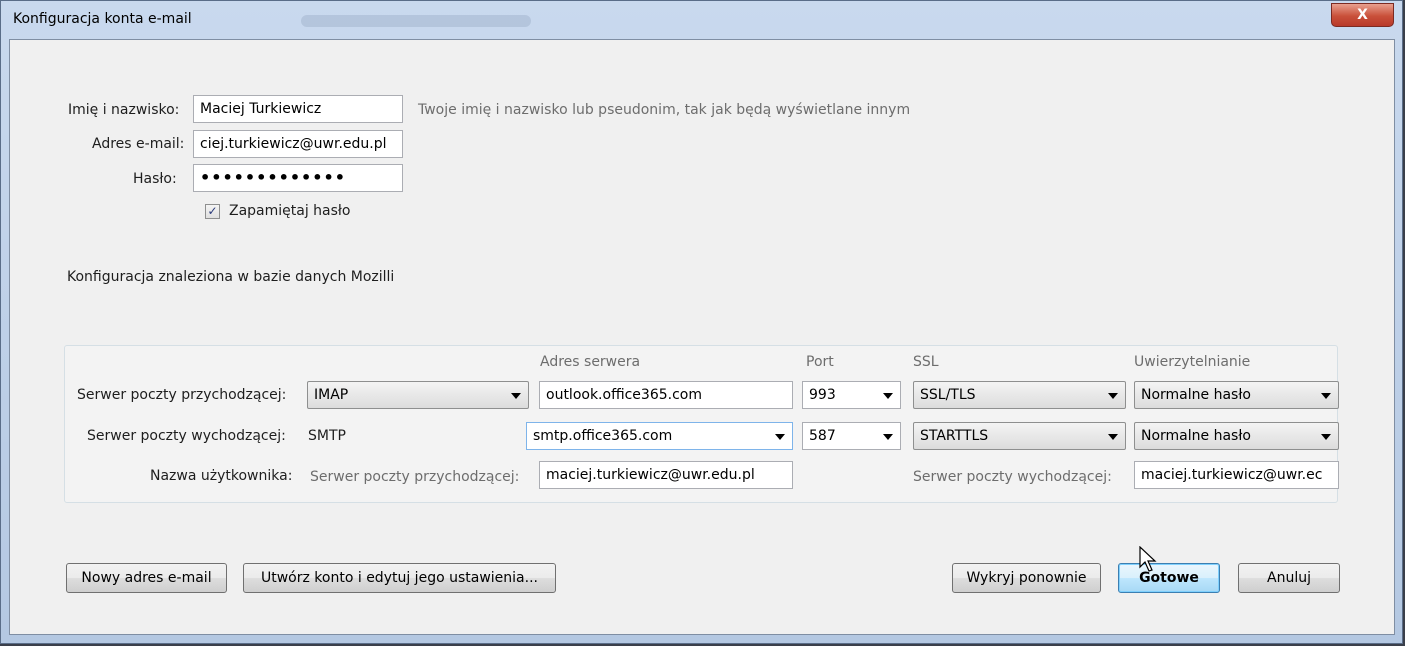 This screenshot has height=646, width=1405. Describe the element at coordinates (298, 109) in the screenshot. I see `name-input: Maciej Turkiewicz` at that location.